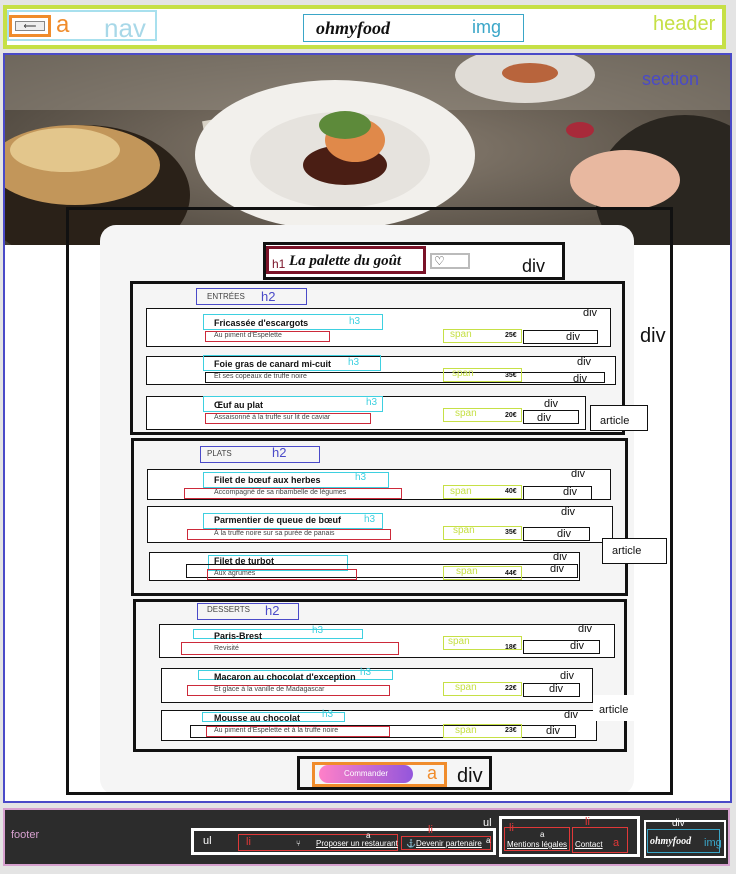  I want to click on dish-desc: Accompagné de sa ribambelle de légumes, so click(280, 492).